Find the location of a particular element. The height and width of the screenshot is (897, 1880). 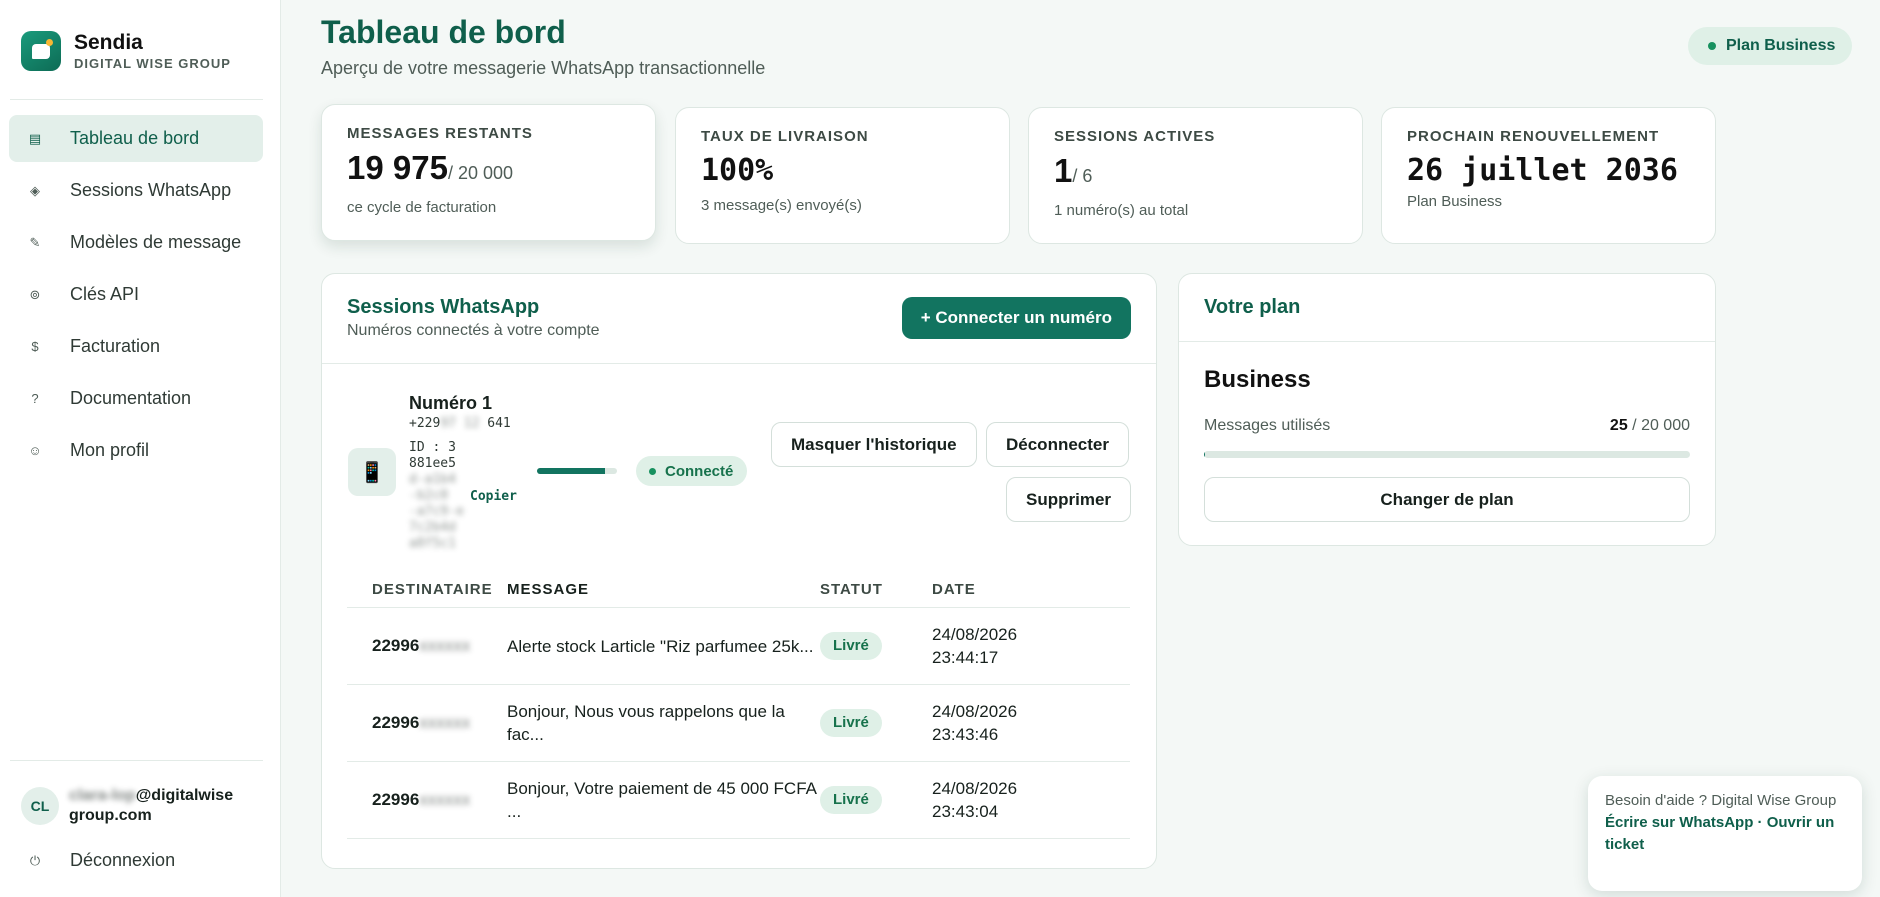

avatar: CL is located at coordinates (40, 806).